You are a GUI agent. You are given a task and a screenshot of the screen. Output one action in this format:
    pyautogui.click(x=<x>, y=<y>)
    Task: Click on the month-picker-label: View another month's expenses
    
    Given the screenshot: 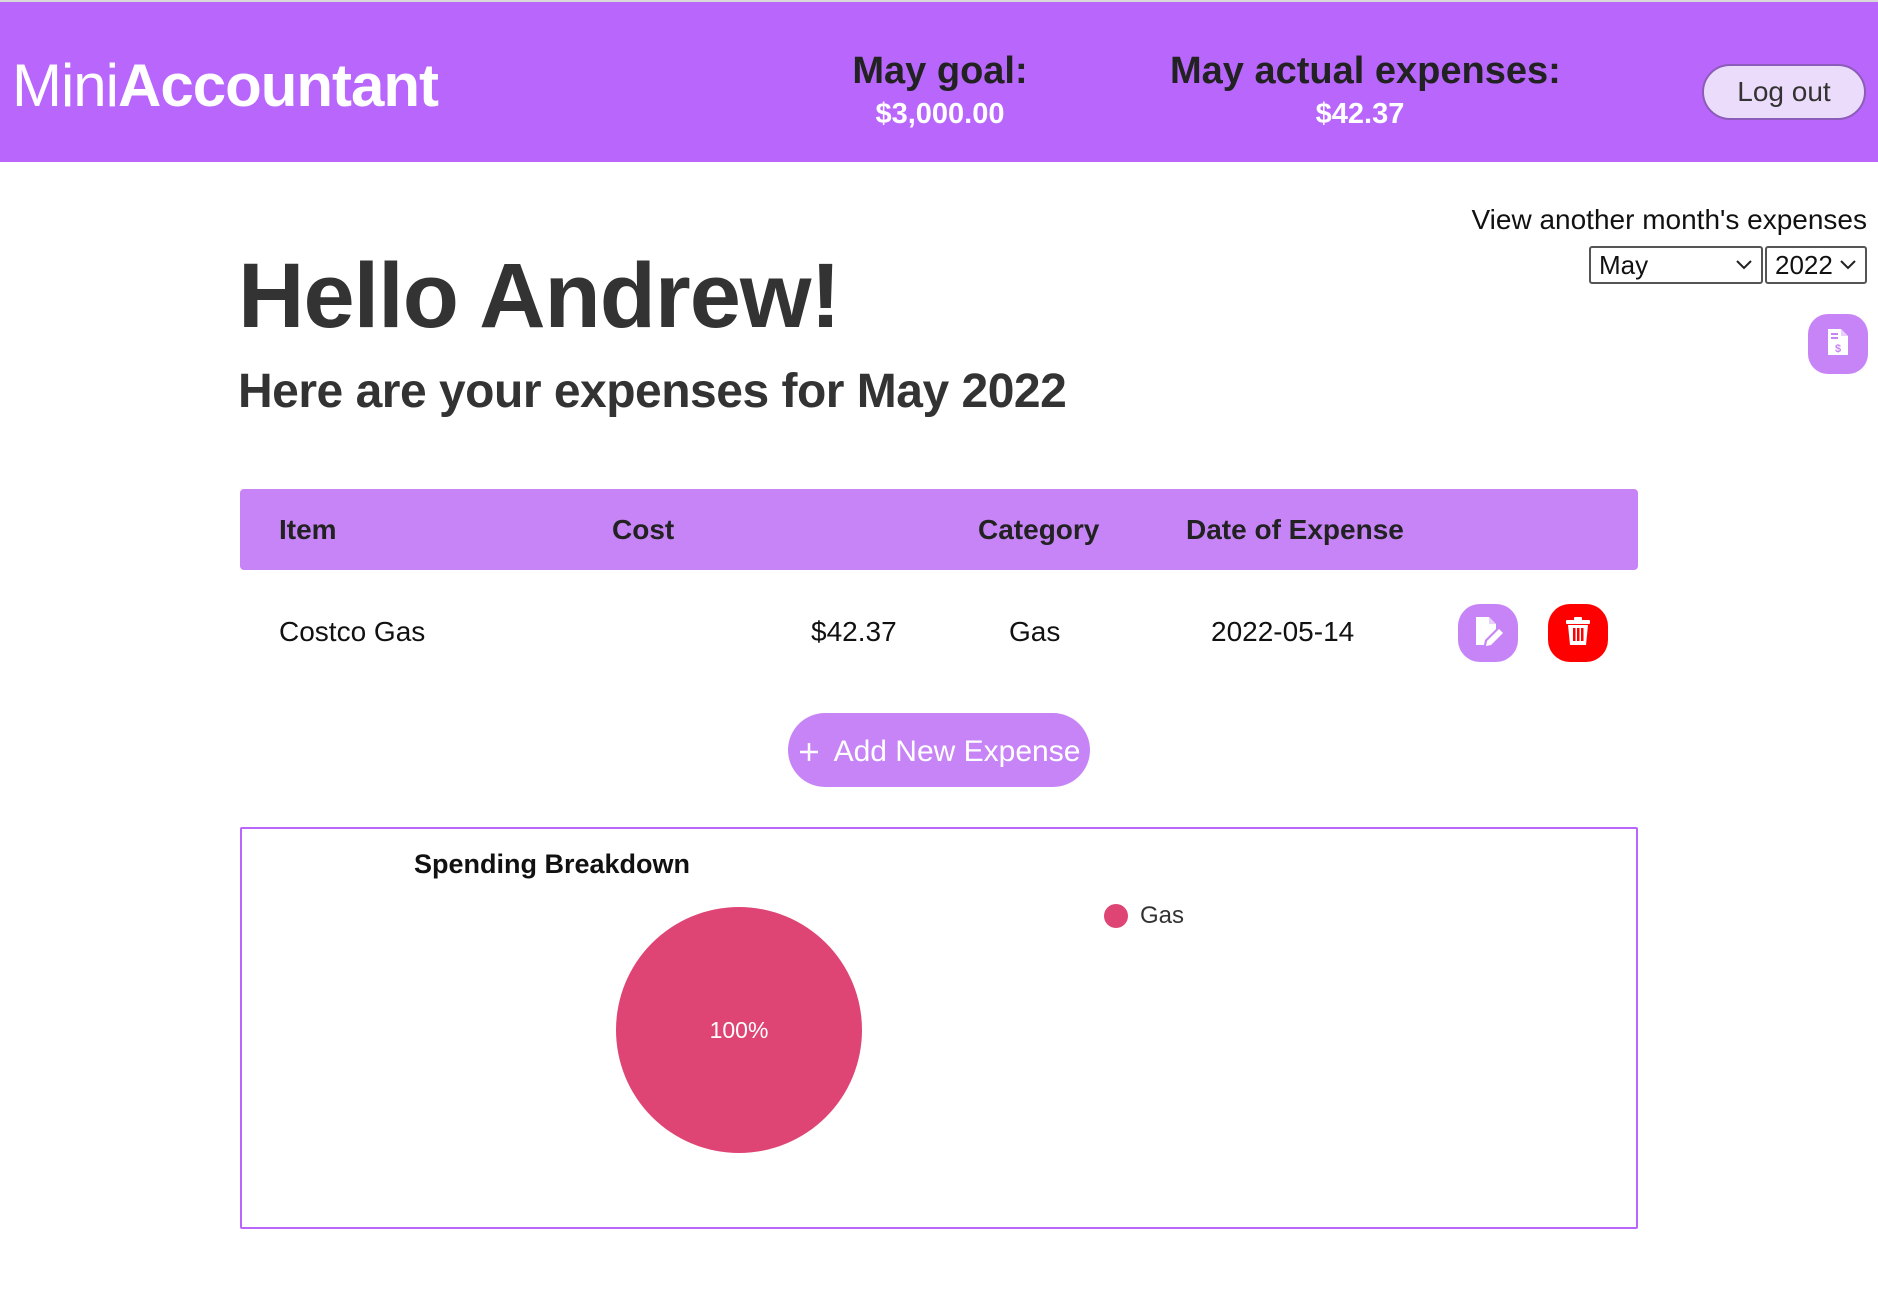 What is the action you would take?
    pyautogui.click(x=1669, y=219)
    